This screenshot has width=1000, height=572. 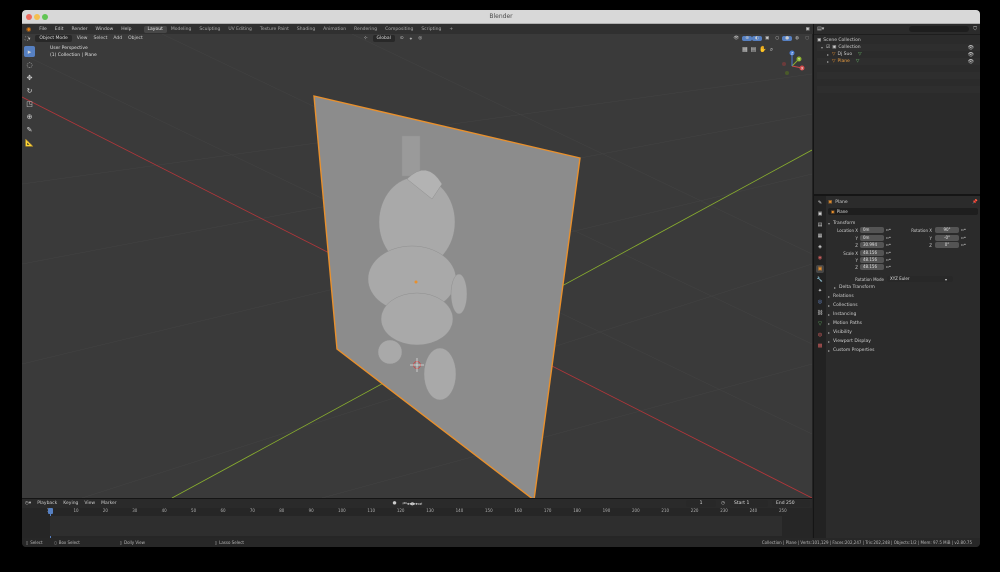 I want to click on workspace-tab-texture-paint: Texture Paint, so click(x=274, y=29).